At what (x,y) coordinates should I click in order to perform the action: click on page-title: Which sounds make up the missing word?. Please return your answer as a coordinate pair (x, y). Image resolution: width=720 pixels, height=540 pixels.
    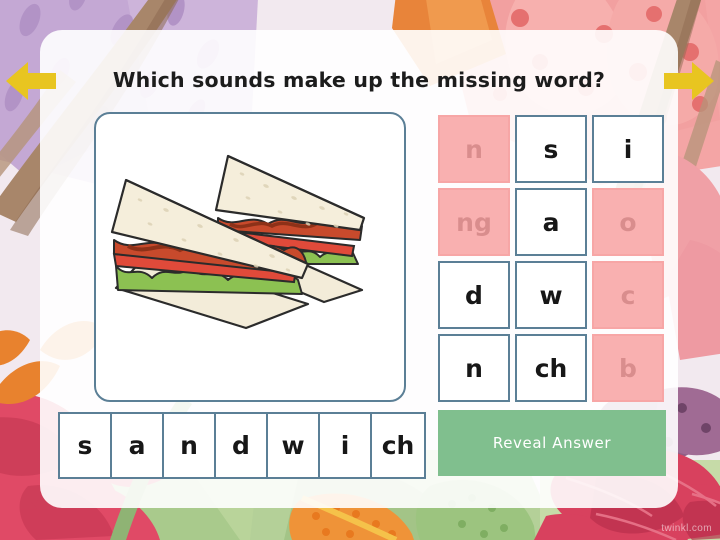
    Looking at the image, I should click on (359, 80).